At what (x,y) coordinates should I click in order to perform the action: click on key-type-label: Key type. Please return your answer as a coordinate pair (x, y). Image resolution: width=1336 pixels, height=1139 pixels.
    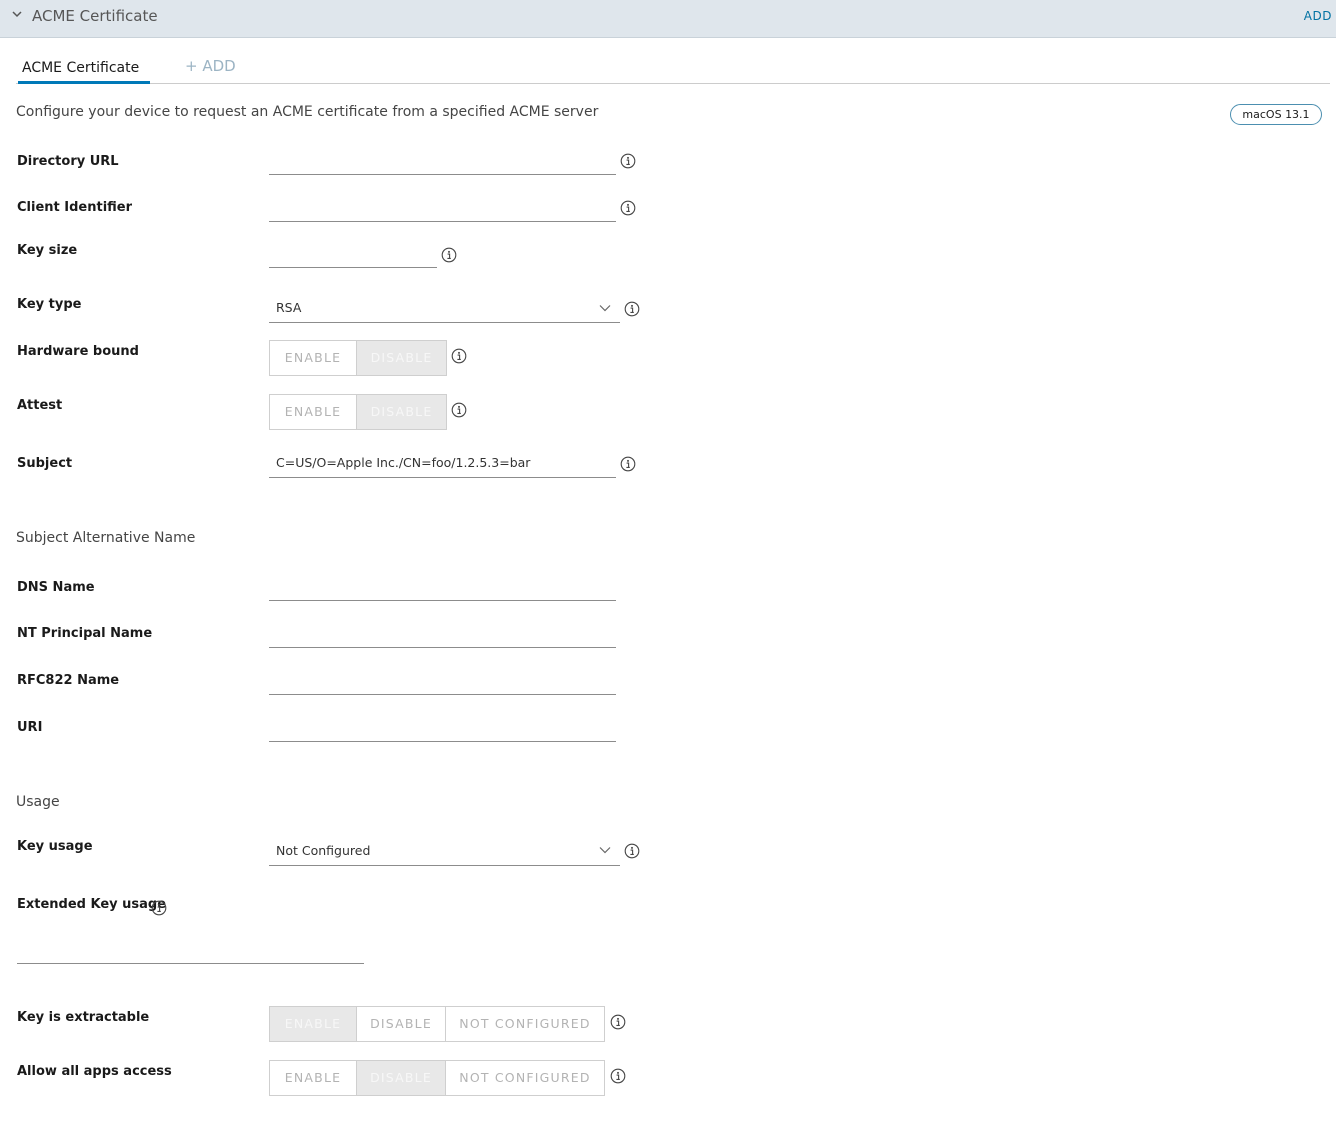
    Looking at the image, I should click on (49, 304).